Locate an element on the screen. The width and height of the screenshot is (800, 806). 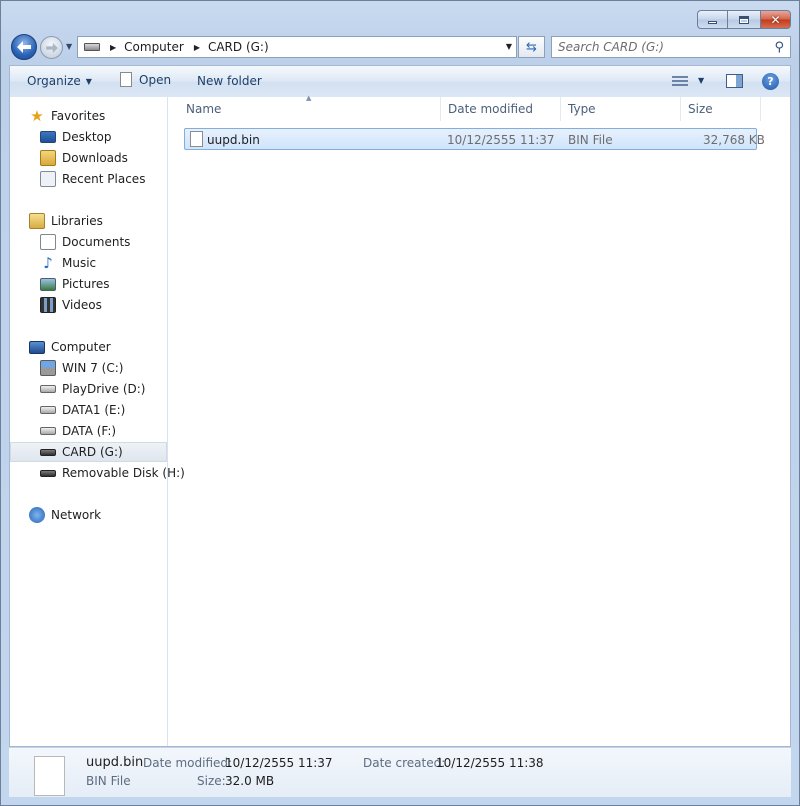
new-folder-button: New folder is located at coordinates (229, 81).